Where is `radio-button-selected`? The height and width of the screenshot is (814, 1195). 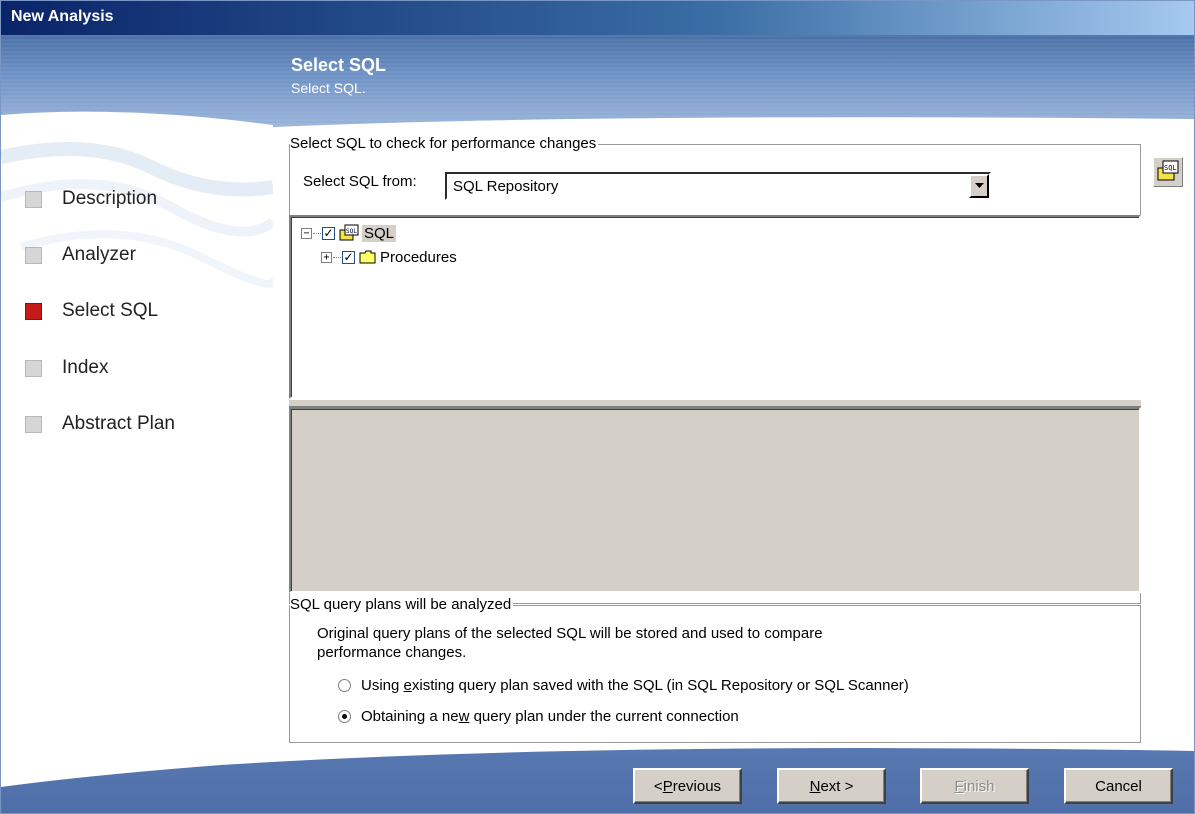 radio-button-selected is located at coordinates (344, 716).